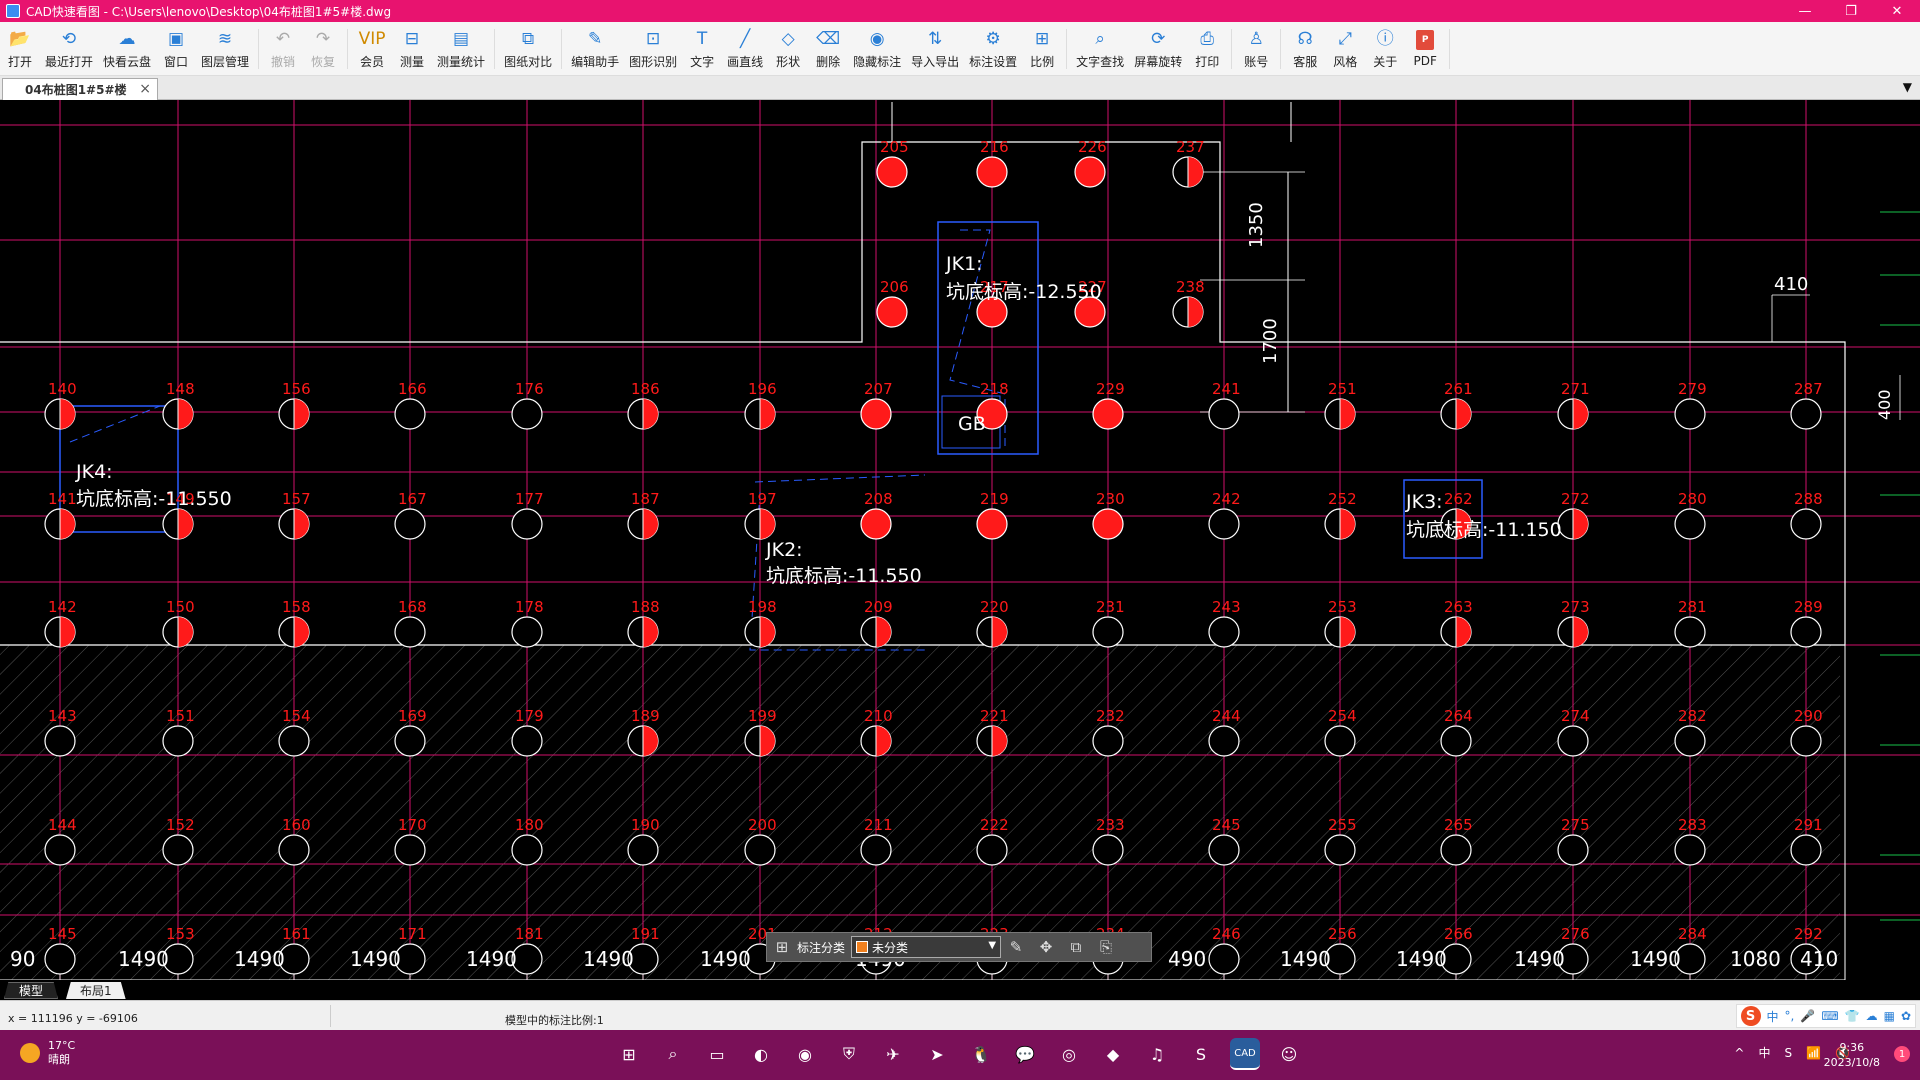 This screenshot has height=1080, width=1920. I want to click on toolbar-button-line: ╱ 画直线, so click(745, 49).